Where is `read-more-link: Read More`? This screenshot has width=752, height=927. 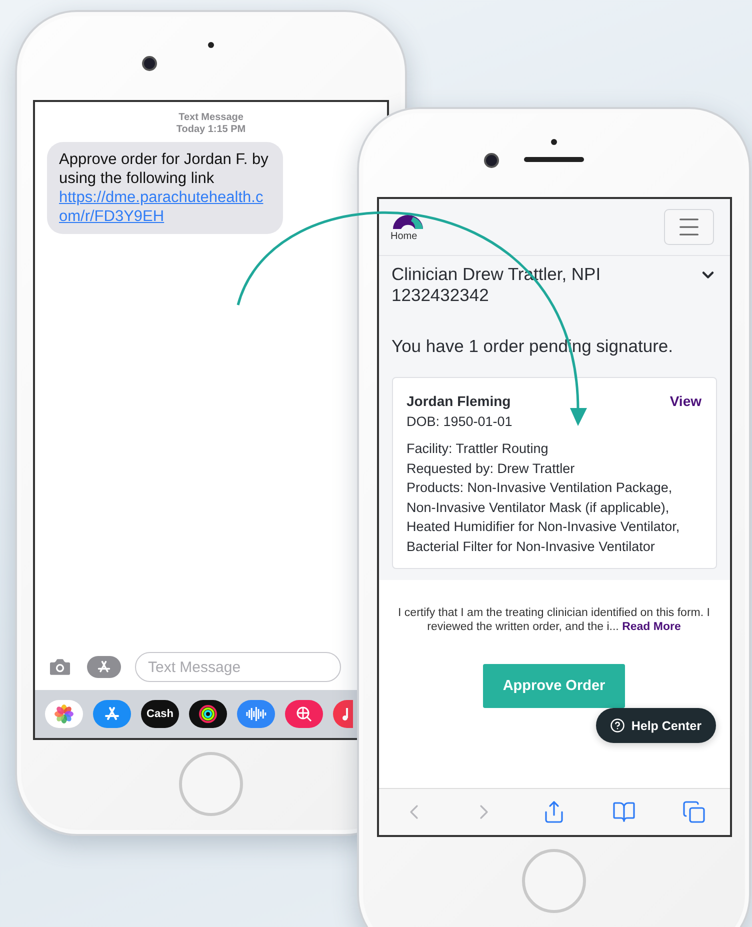
read-more-link: Read More is located at coordinates (651, 627).